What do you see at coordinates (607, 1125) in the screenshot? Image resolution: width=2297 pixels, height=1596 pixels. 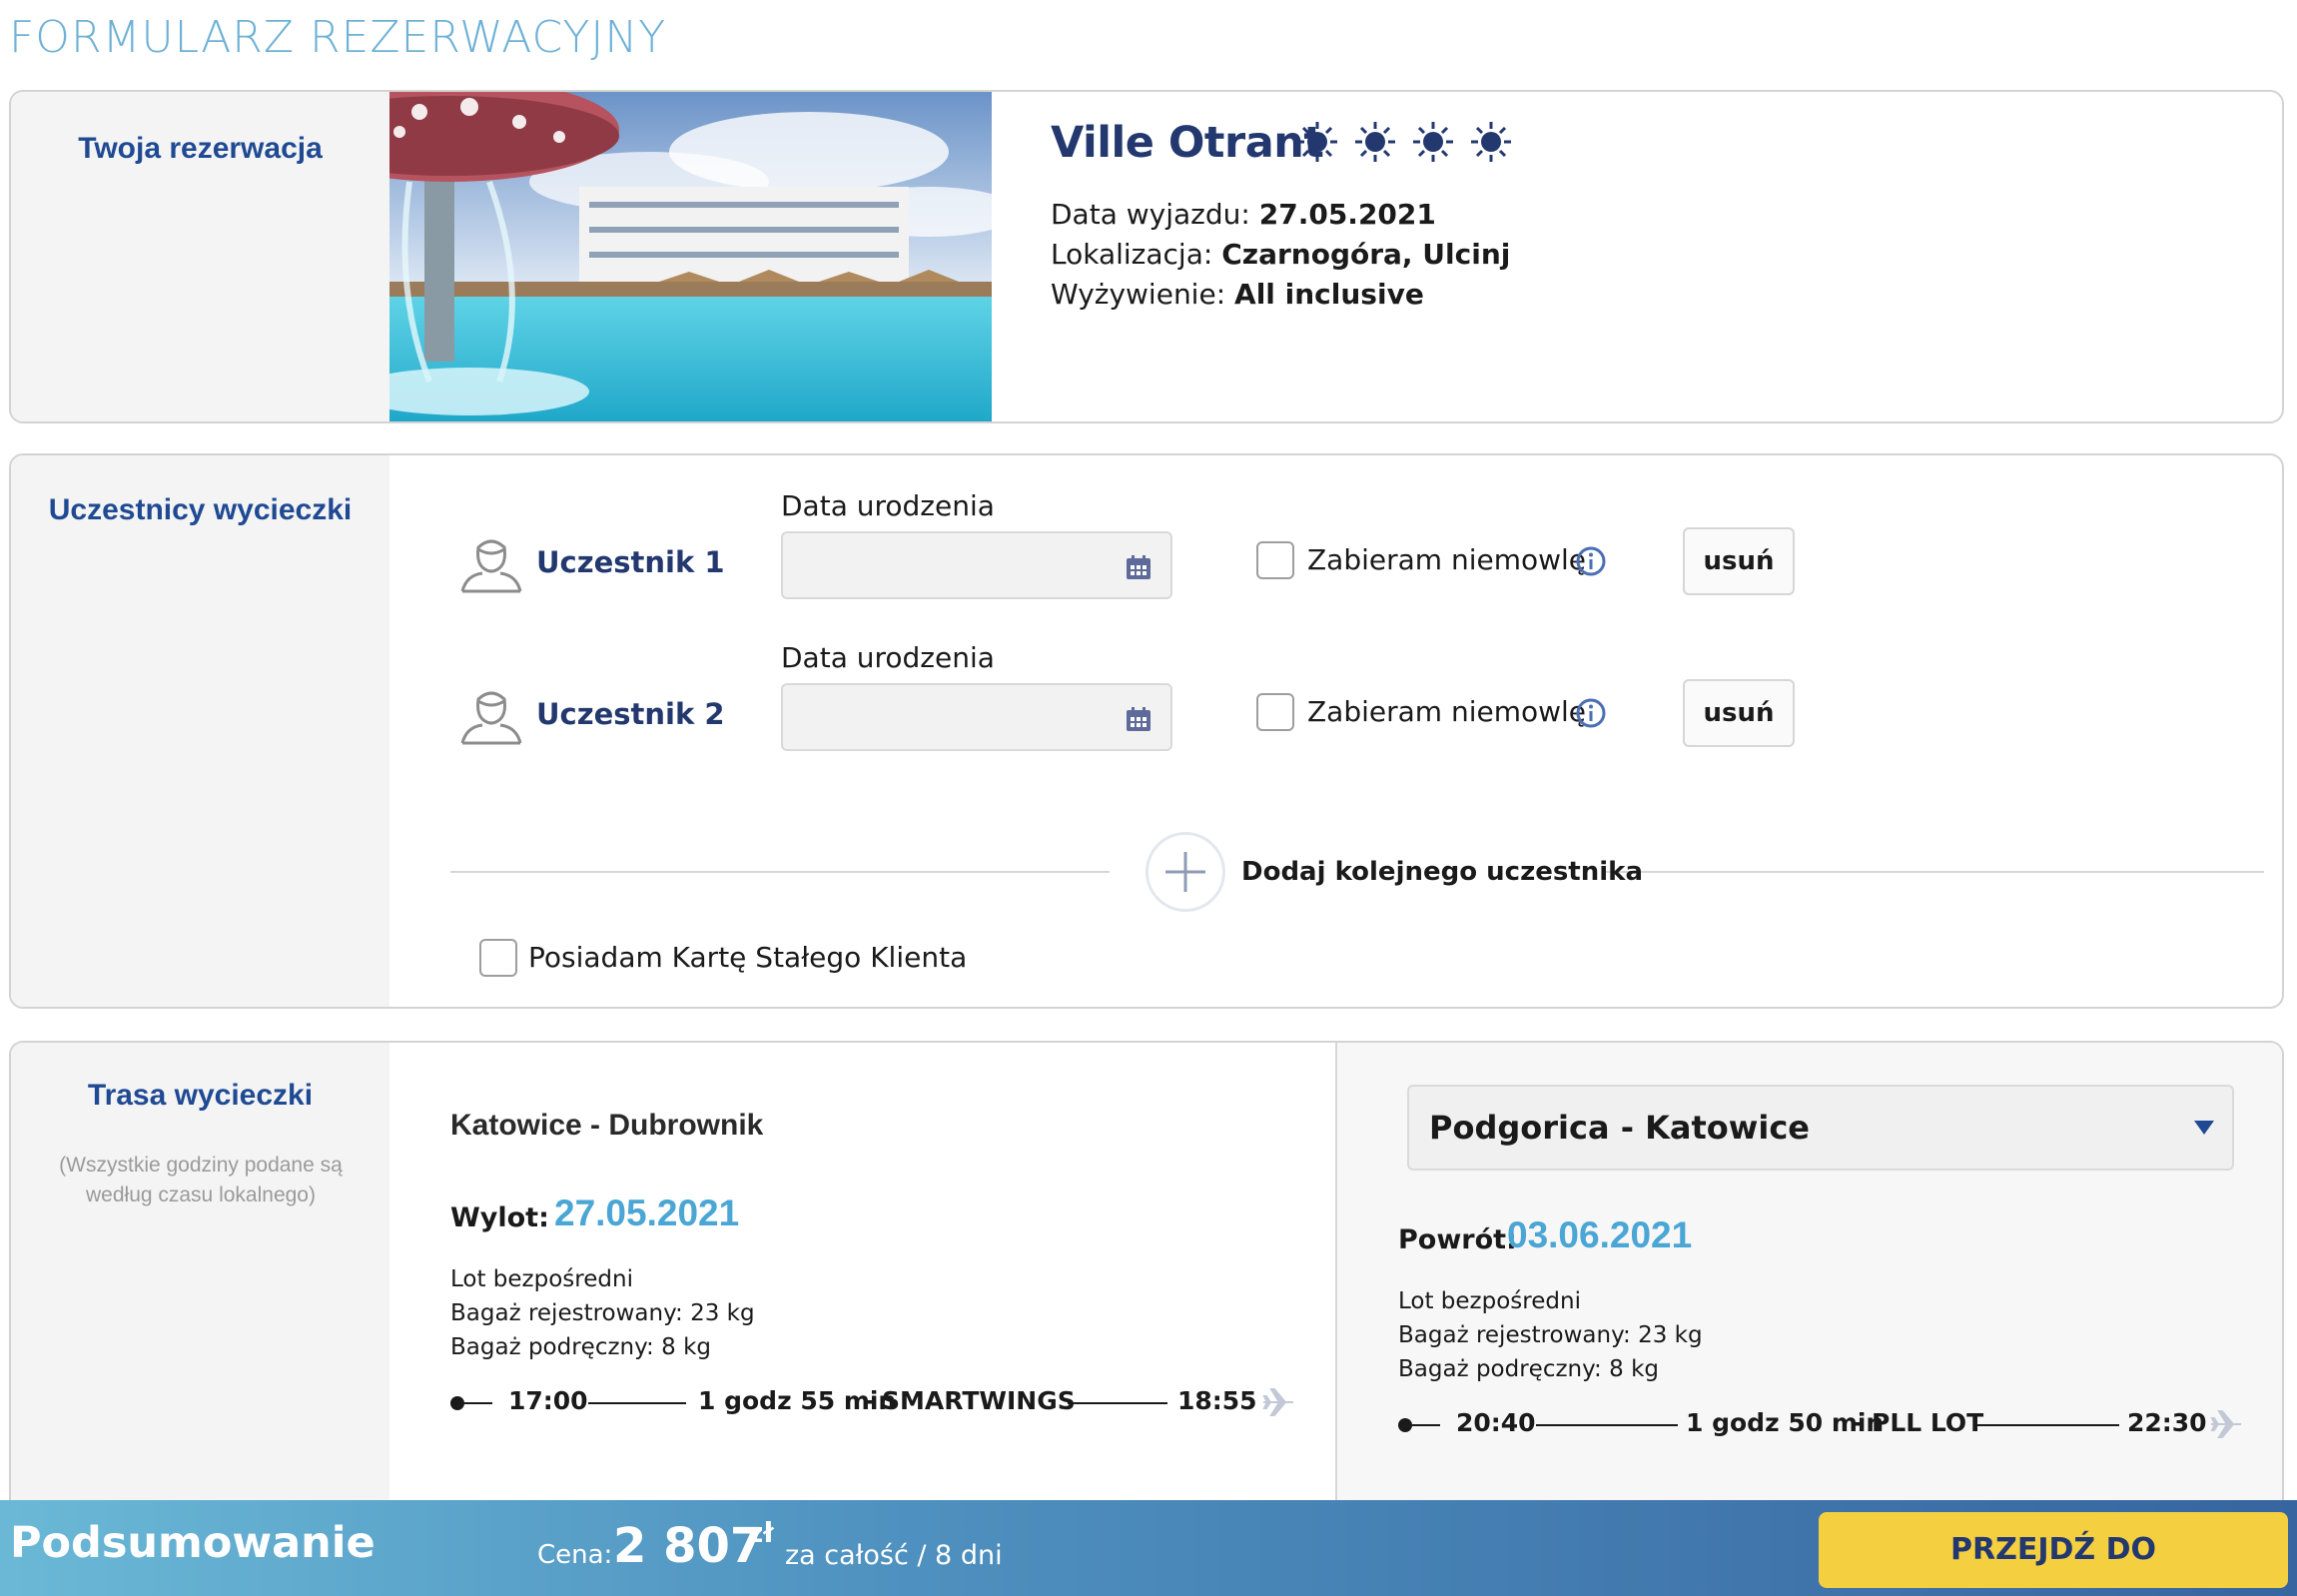 I see `outbound-route-title: Katowice - Dubrownik` at bounding box center [607, 1125].